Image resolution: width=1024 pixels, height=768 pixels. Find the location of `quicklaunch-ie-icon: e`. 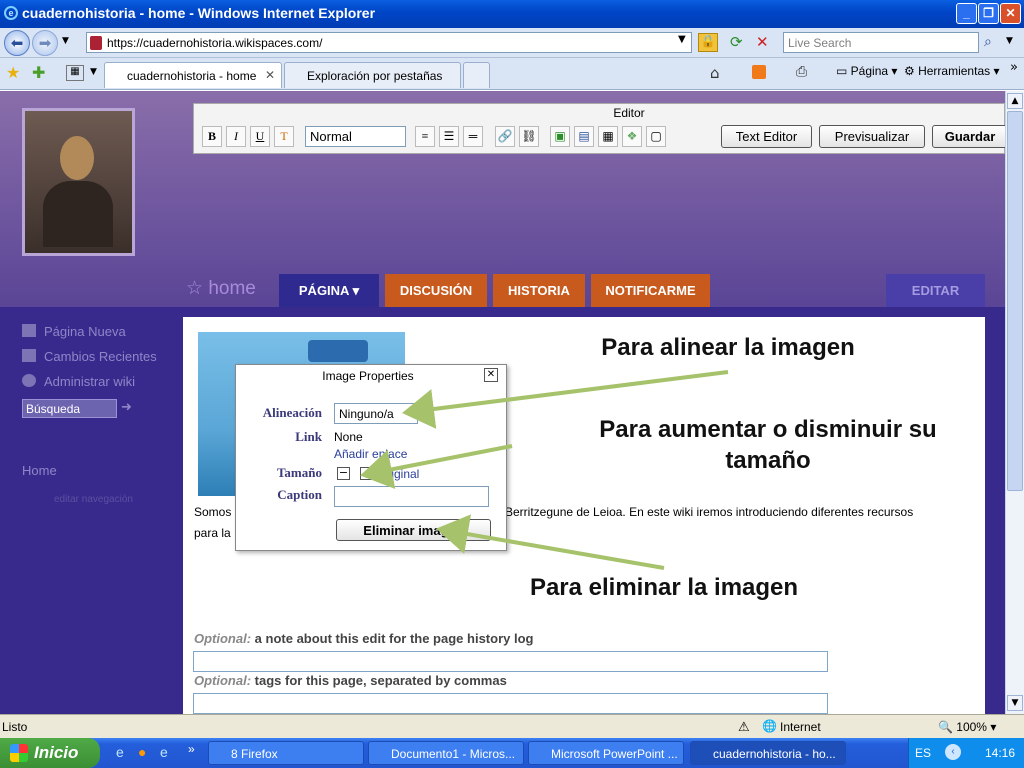

quicklaunch-ie-icon: e is located at coordinates (120, 752).